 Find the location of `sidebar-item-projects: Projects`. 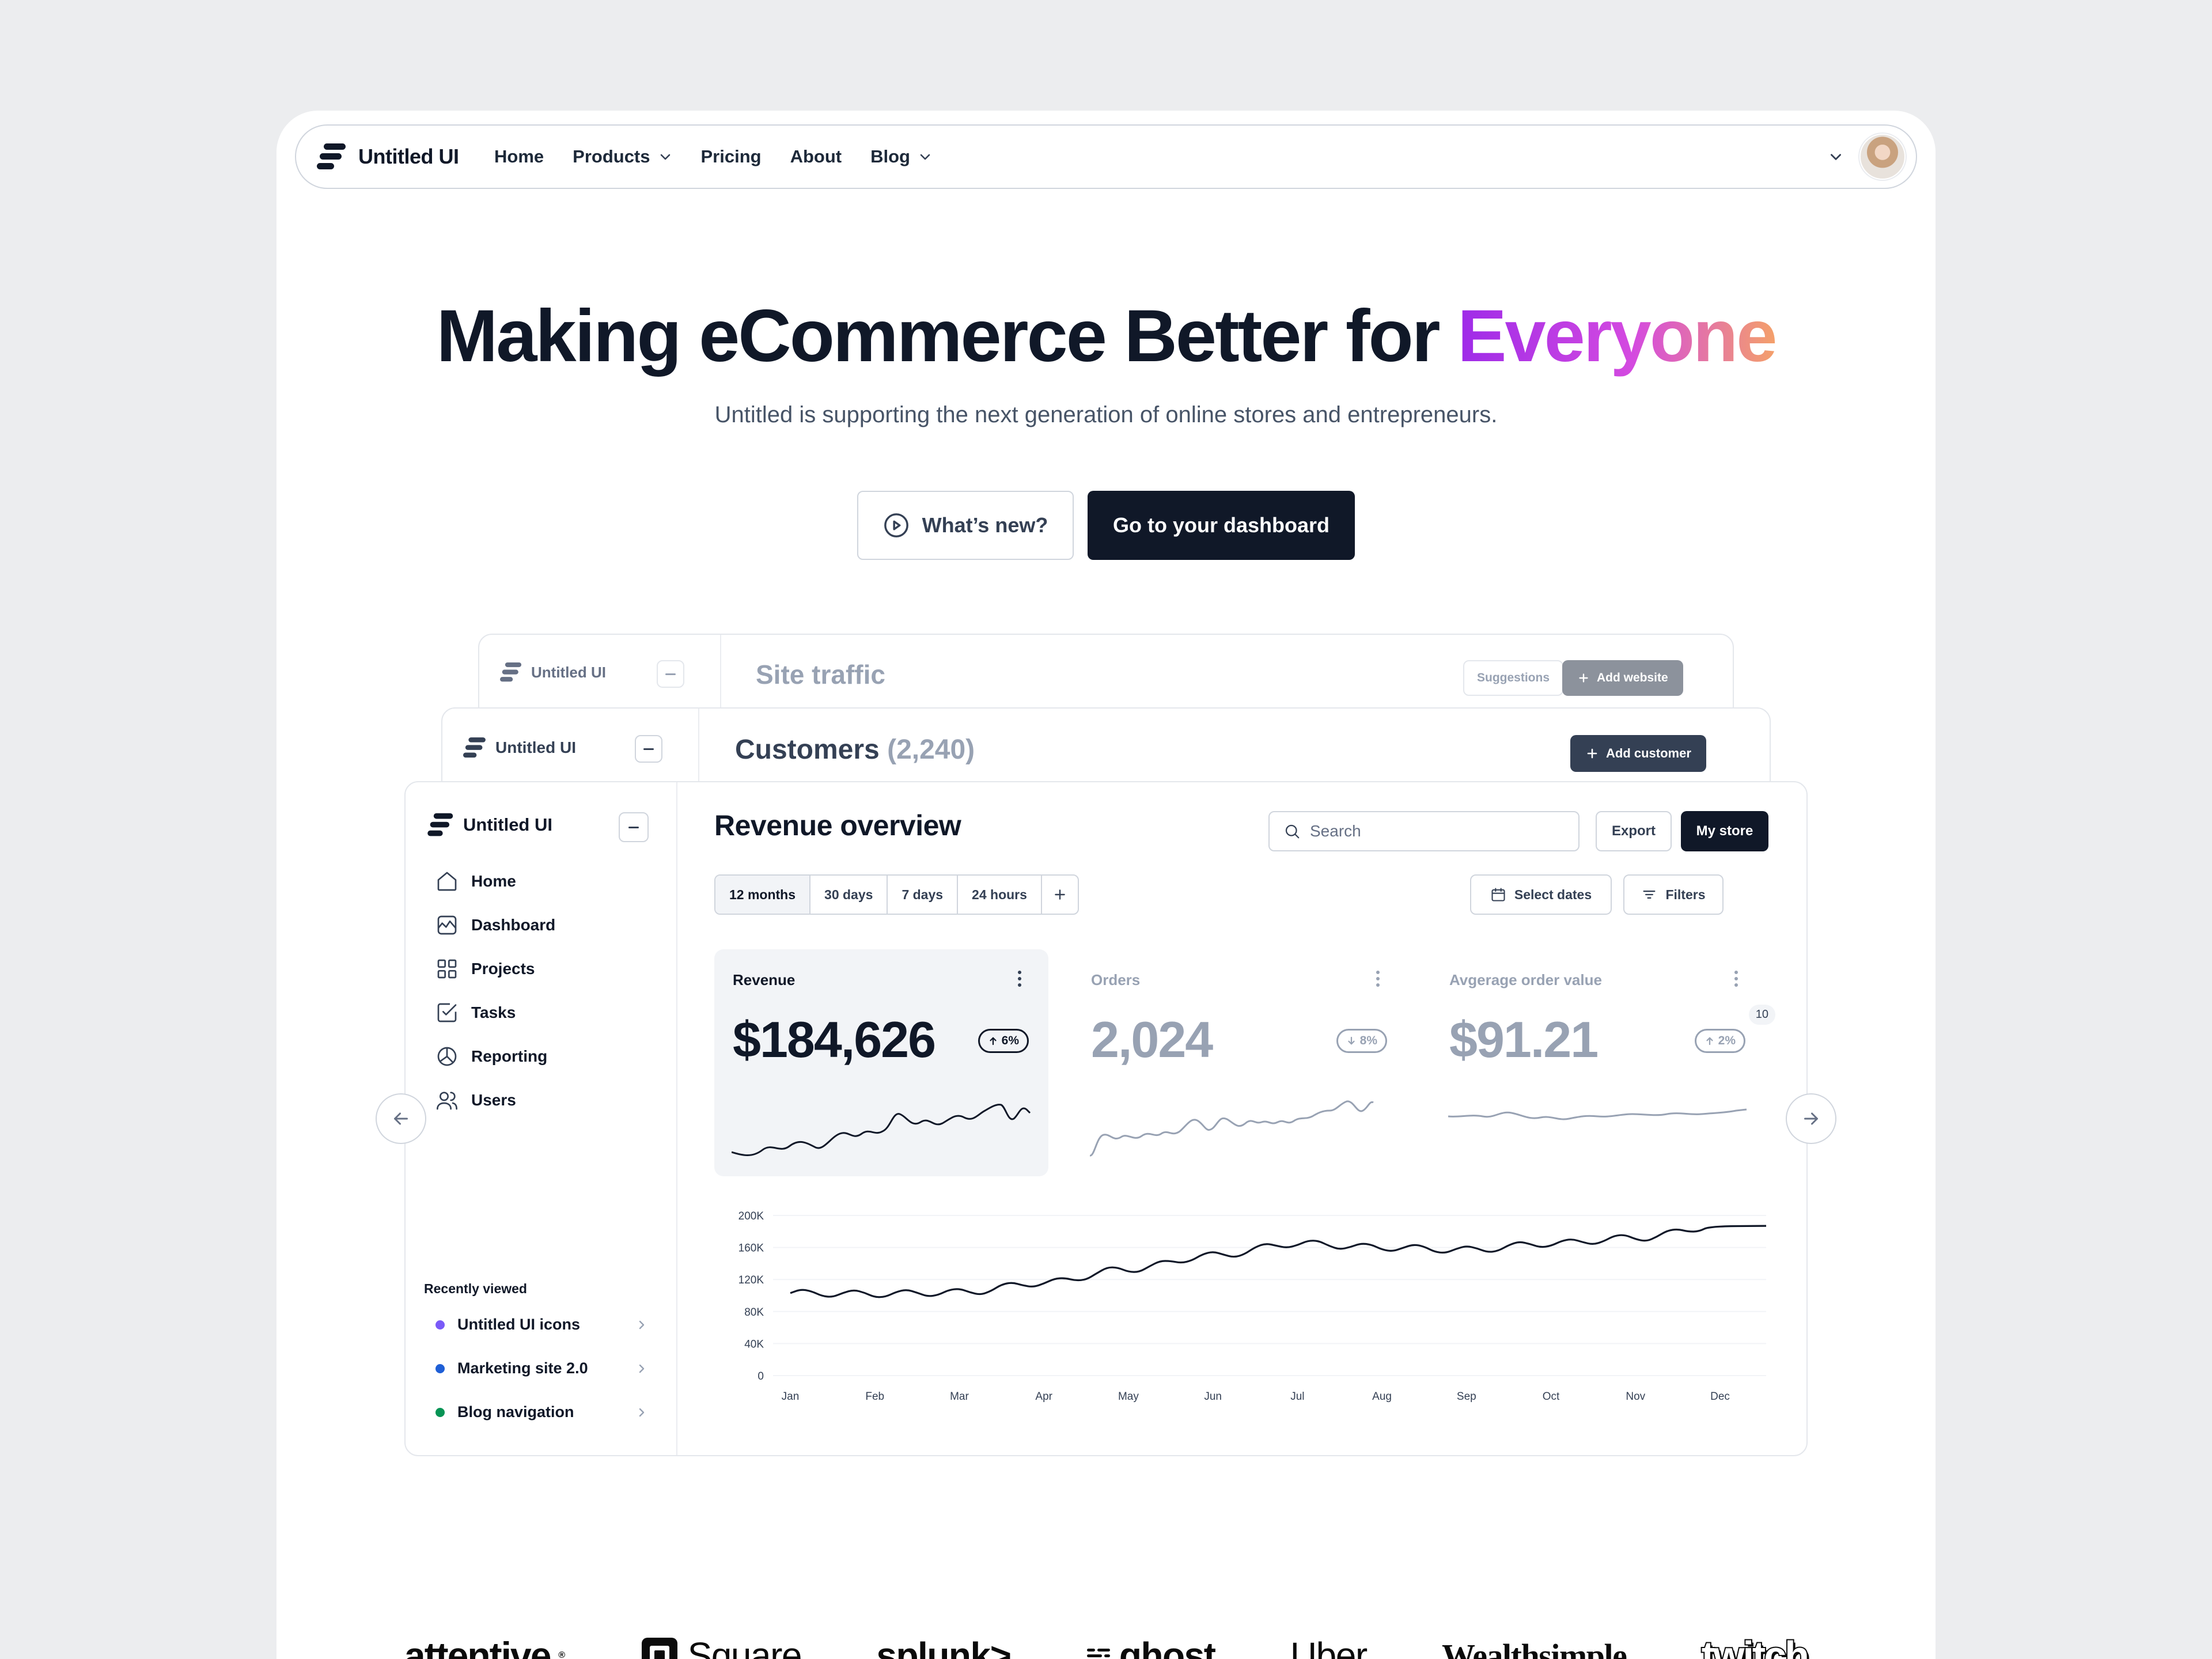

sidebar-item-projects: Projects is located at coordinates (485, 968).